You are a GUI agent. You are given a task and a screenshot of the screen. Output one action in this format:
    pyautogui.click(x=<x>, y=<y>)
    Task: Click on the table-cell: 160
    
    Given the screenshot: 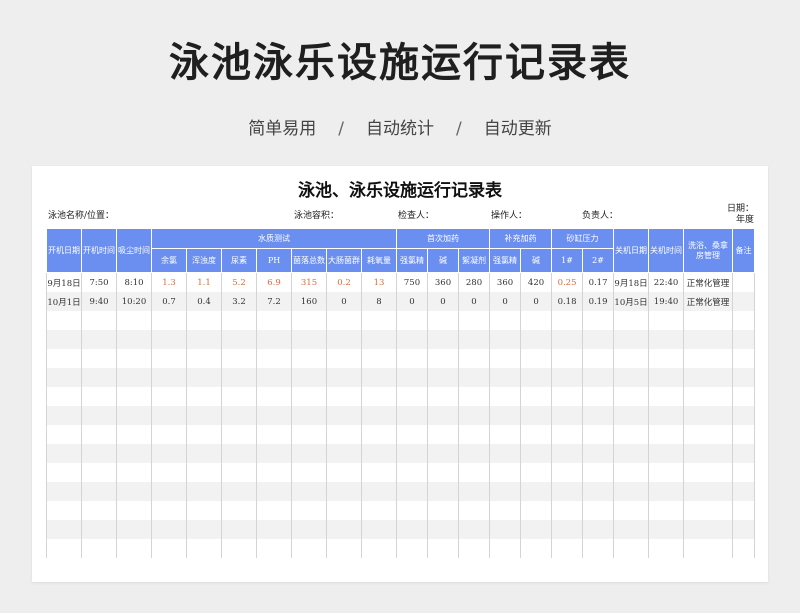 What is the action you would take?
    pyautogui.click(x=309, y=301)
    